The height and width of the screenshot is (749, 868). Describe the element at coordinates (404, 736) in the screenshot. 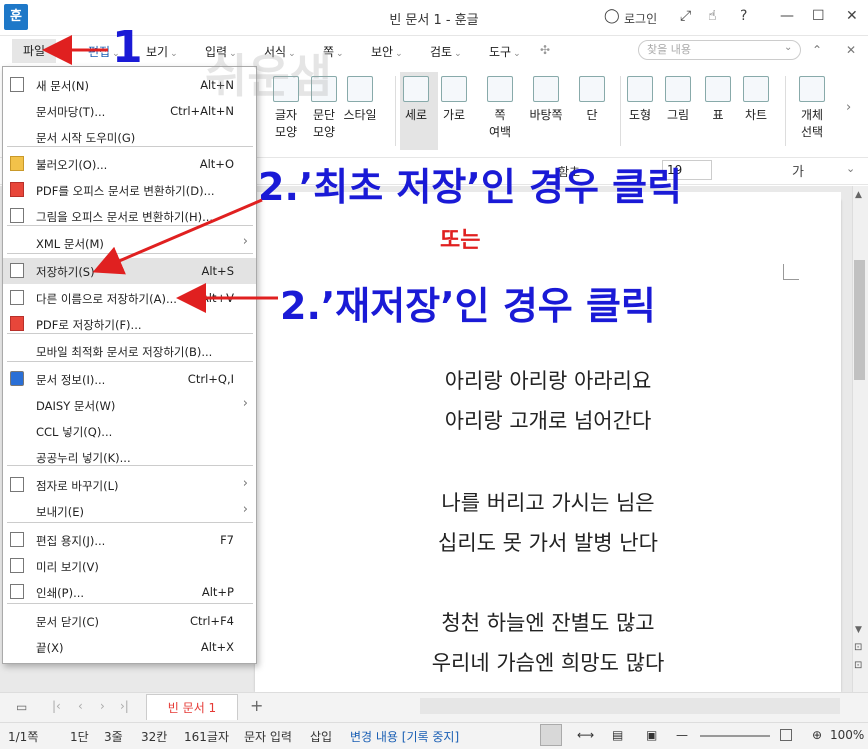

I see `status-track-changes: 변경 내용 [기록 중지]` at that location.